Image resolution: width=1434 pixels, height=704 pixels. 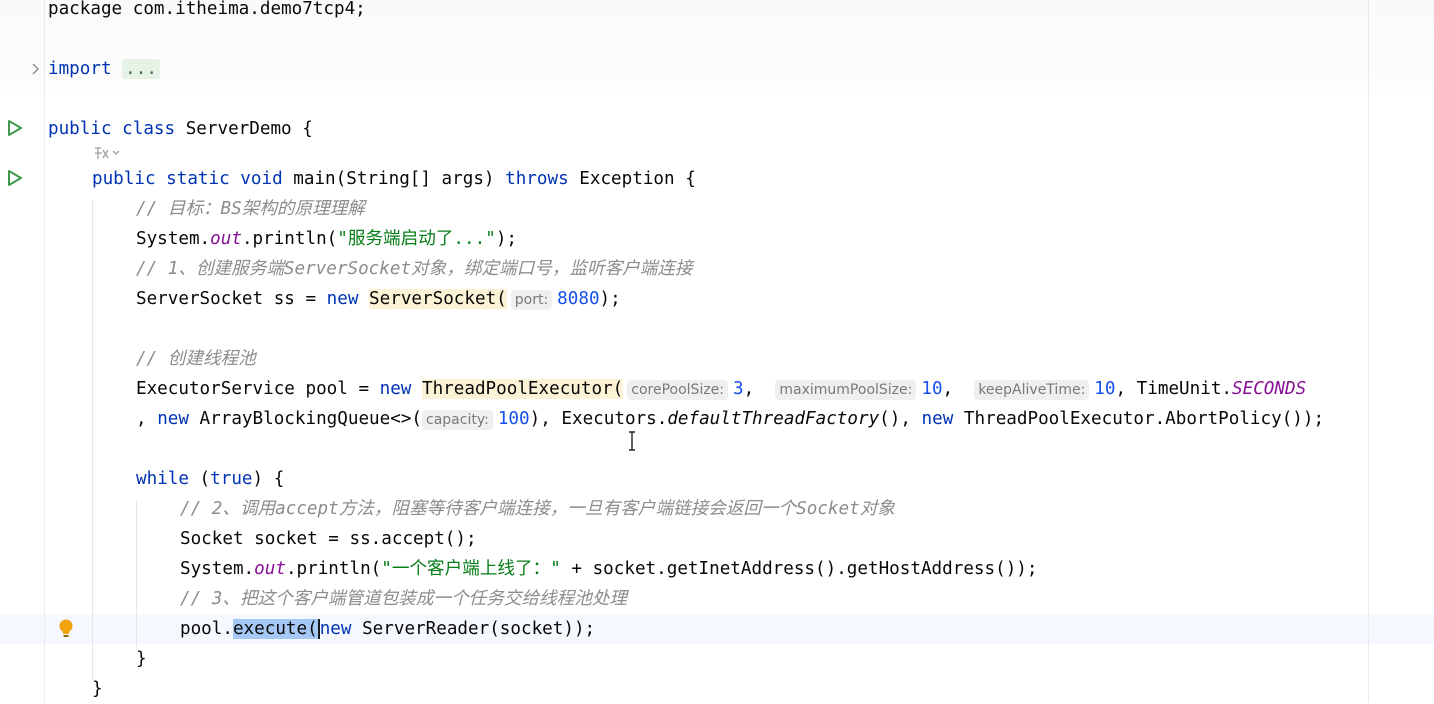 I want to click on pool-decl: ExecutorService pool =, so click(x=258, y=389).